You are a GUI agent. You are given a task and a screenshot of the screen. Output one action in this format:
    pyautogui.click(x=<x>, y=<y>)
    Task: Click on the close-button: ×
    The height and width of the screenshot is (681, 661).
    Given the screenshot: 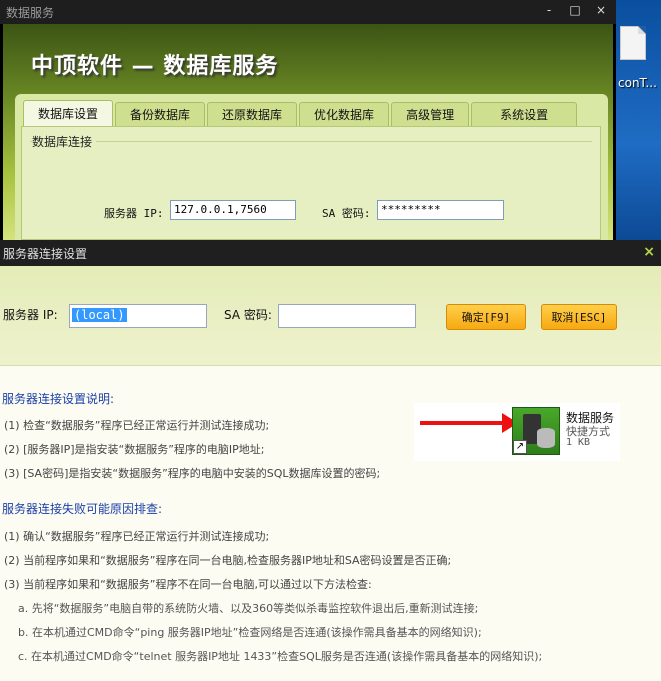 What is the action you would take?
    pyautogui.click(x=601, y=10)
    